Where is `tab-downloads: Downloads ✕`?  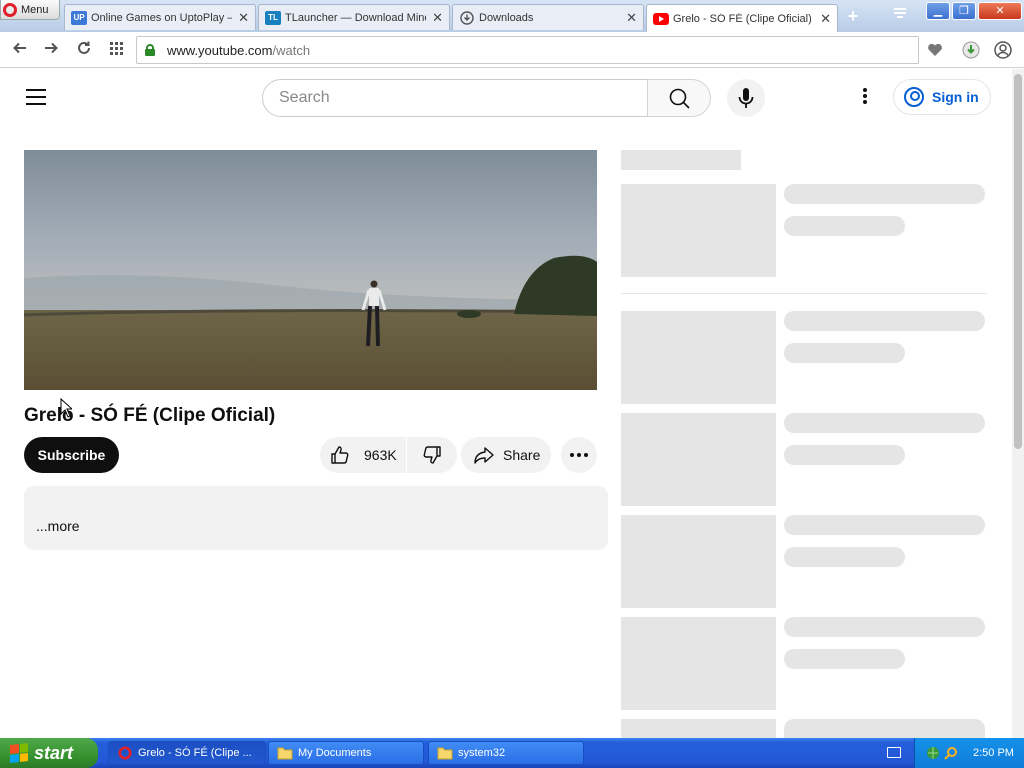
tab-downloads: Downloads ✕ is located at coordinates (548, 17).